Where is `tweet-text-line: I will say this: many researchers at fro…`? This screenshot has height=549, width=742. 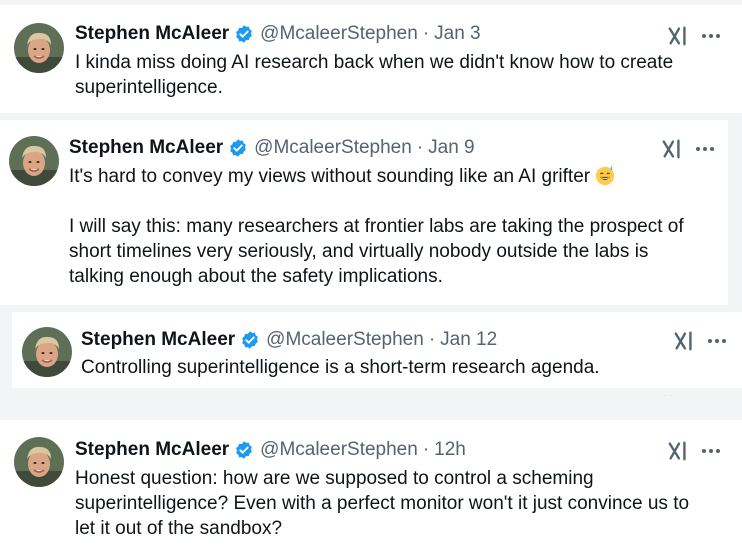 tweet-text-line: I will say this: many researchers at fro… is located at coordinates (376, 226).